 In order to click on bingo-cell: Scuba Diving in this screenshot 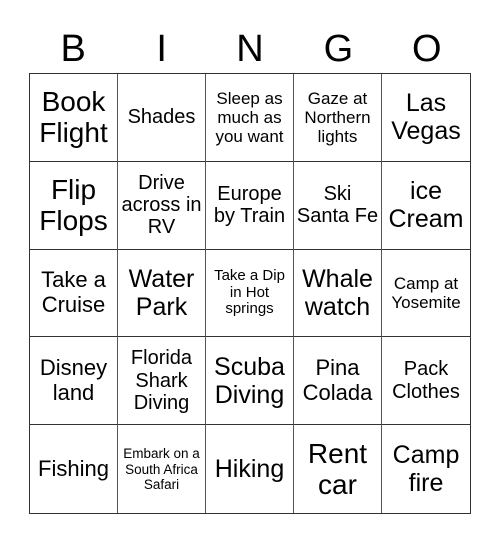, I will do `click(250, 381)`.